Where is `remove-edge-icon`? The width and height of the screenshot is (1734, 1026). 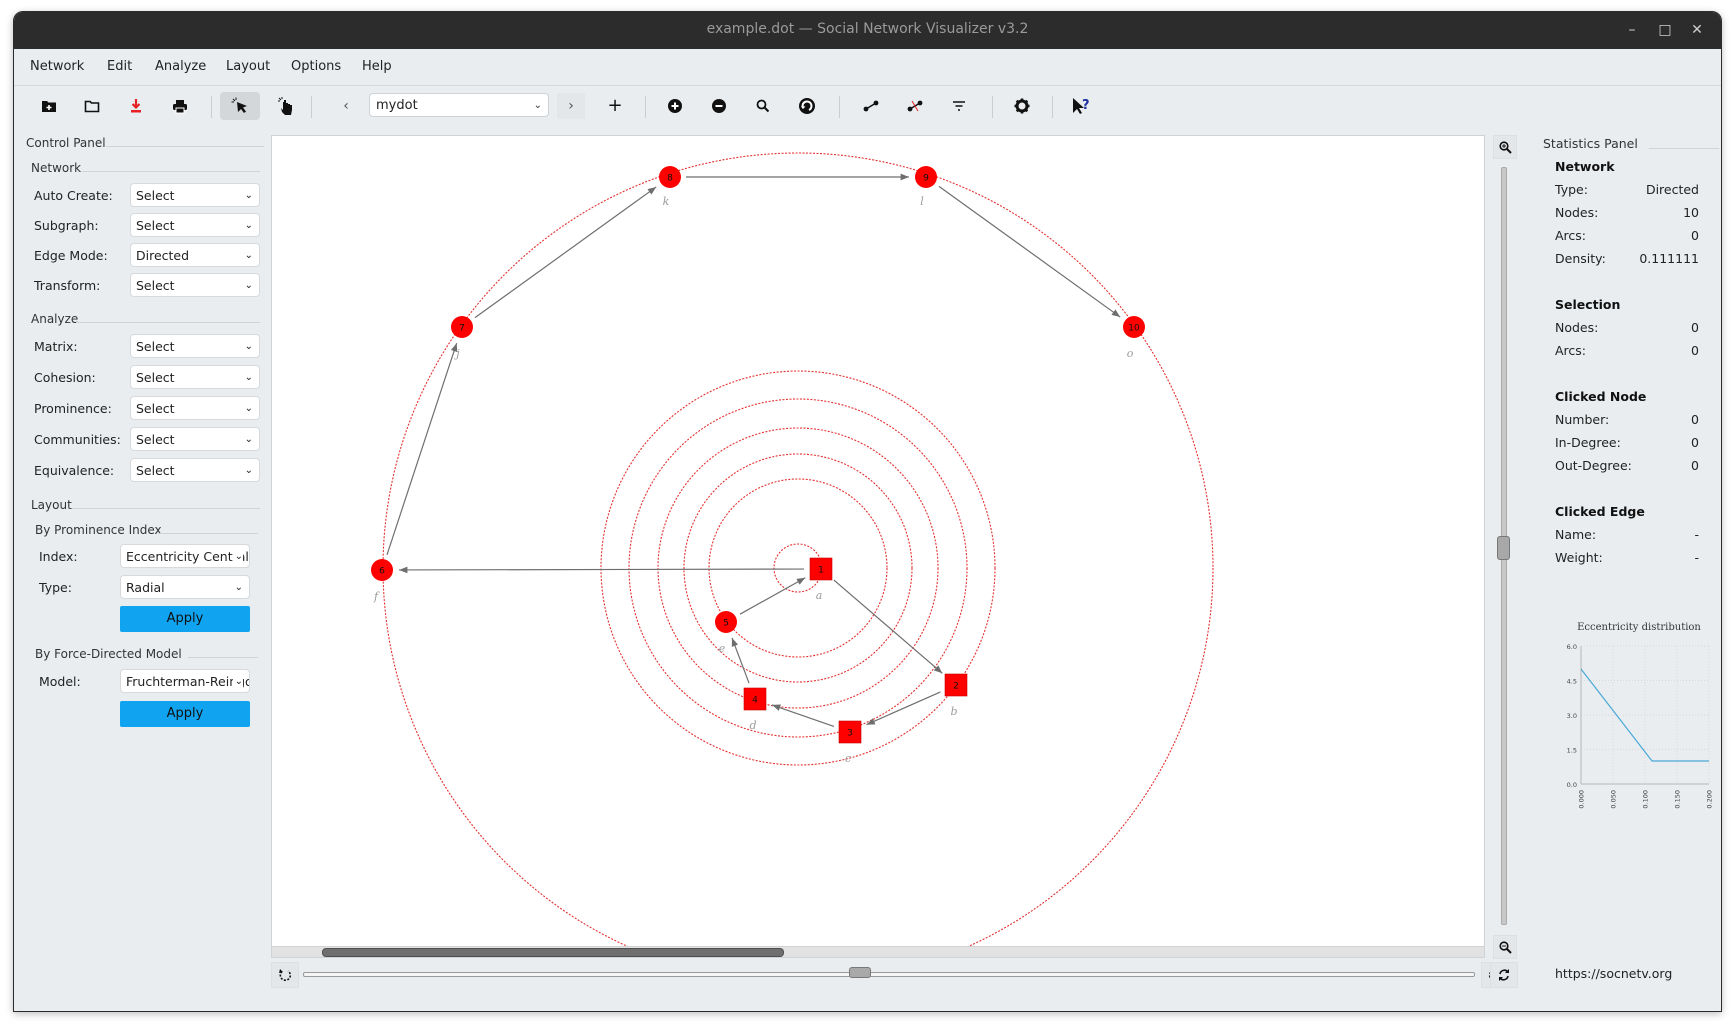 remove-edge-icon is located at coordinates (915, 106).